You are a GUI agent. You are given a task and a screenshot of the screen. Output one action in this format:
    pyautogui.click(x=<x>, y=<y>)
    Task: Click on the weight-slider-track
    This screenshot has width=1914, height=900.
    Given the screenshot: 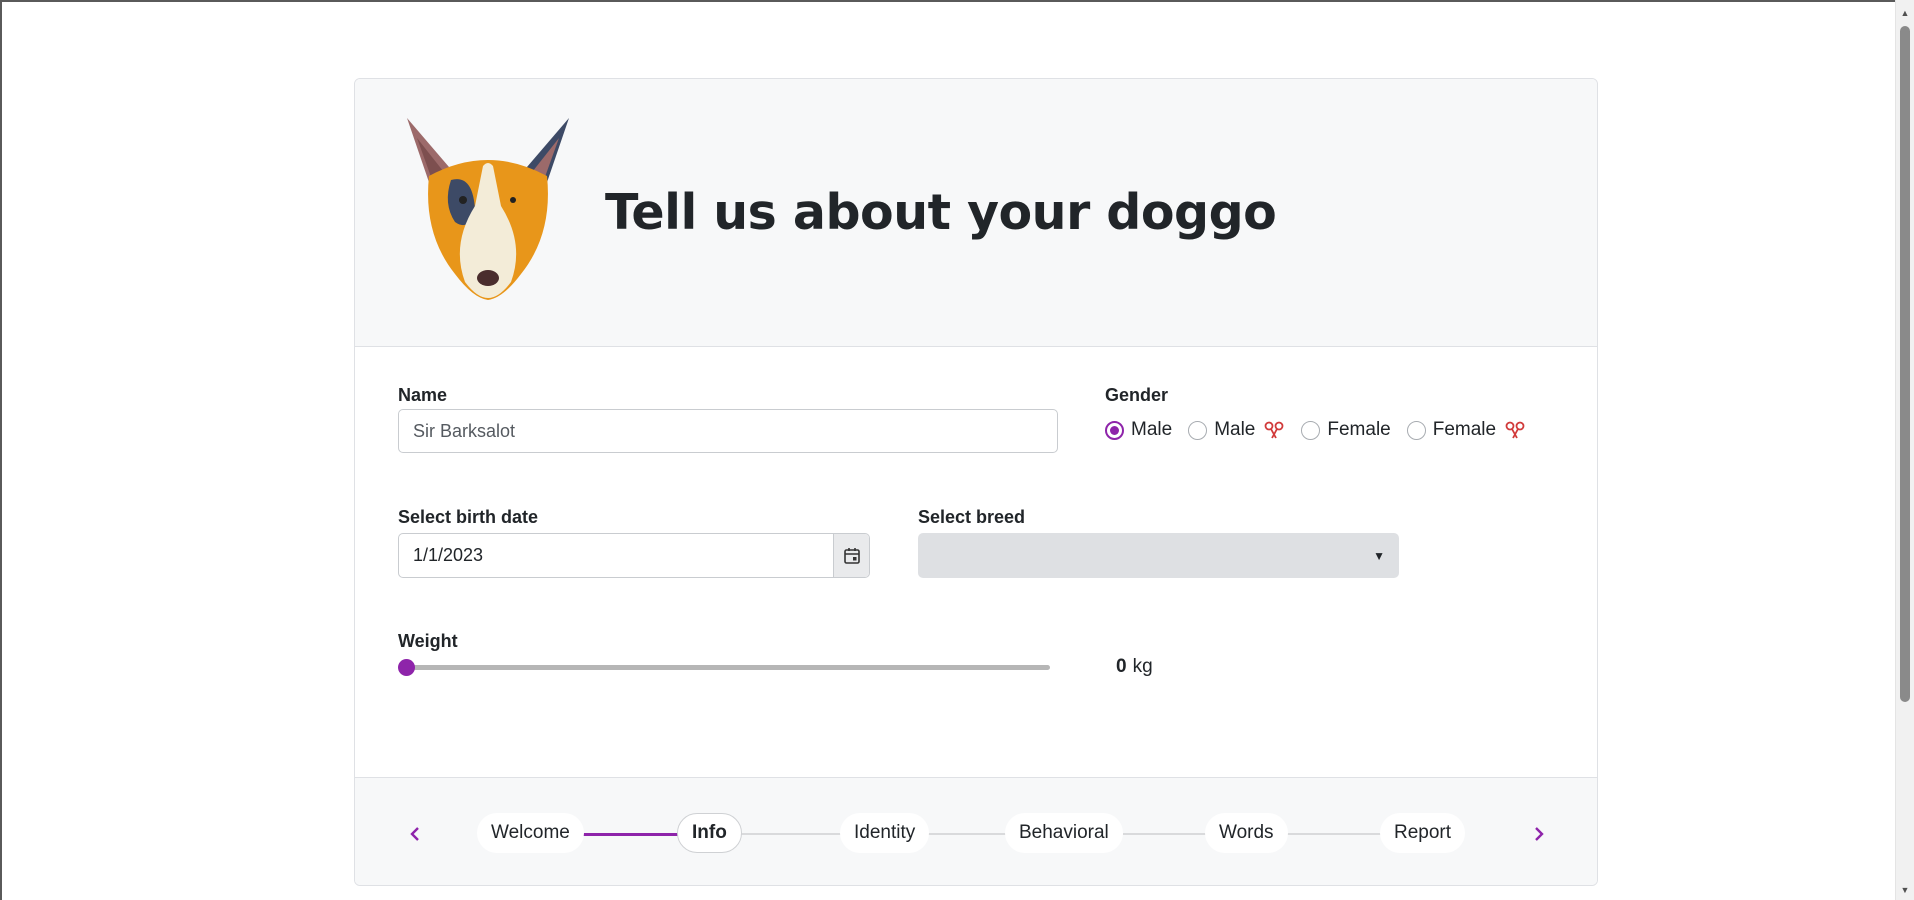 What is the action you would take?
    pyautogui.click(x=727, y=667)
    